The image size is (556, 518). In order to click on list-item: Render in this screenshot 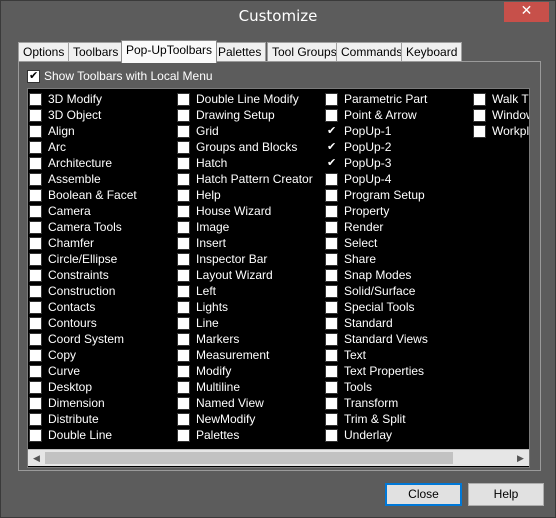, I will do `click(376, 227)`.